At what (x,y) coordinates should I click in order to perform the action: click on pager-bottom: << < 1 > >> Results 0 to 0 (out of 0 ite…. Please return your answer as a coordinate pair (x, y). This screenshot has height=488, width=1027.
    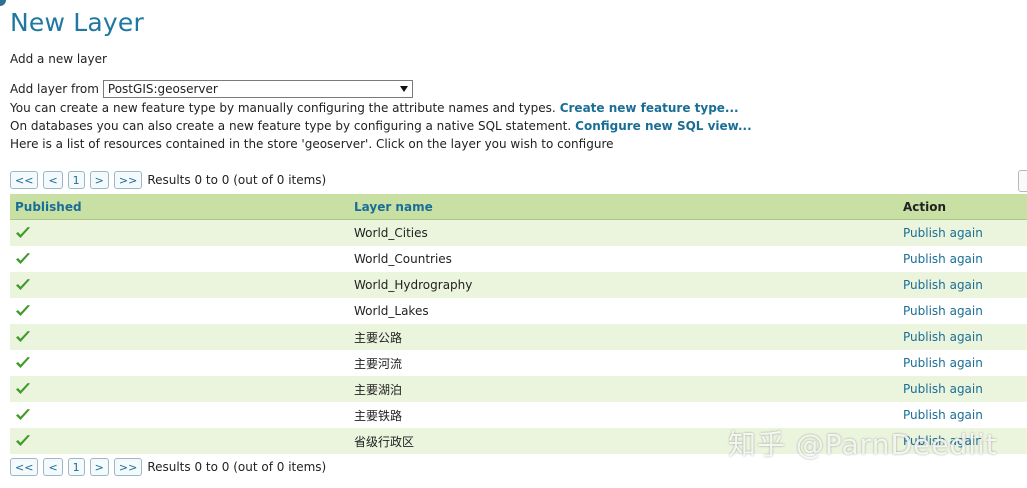
    Looking at the image, I should click on (168, 467).